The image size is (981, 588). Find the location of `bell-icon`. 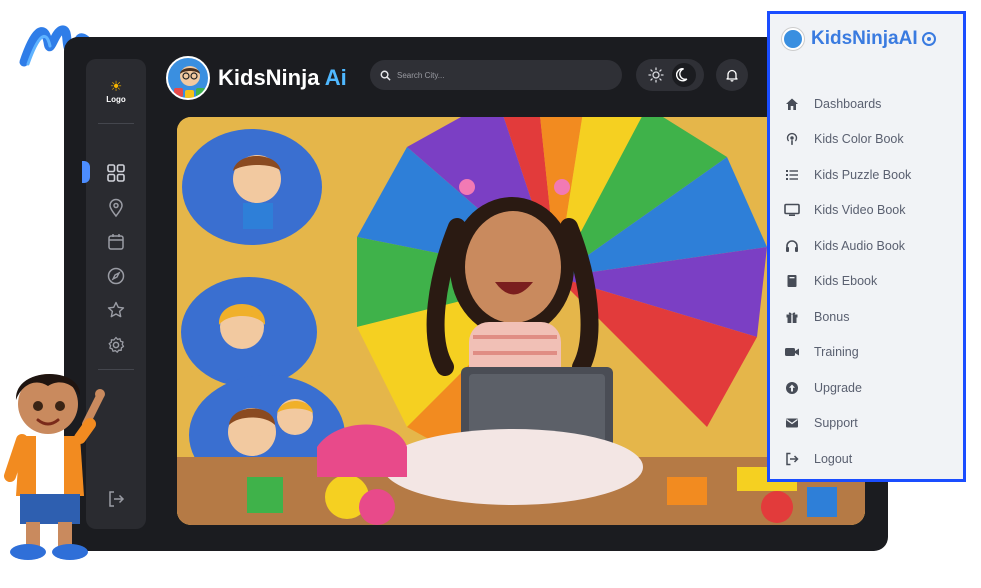

bell-icon is located at coordinates (732, 75).